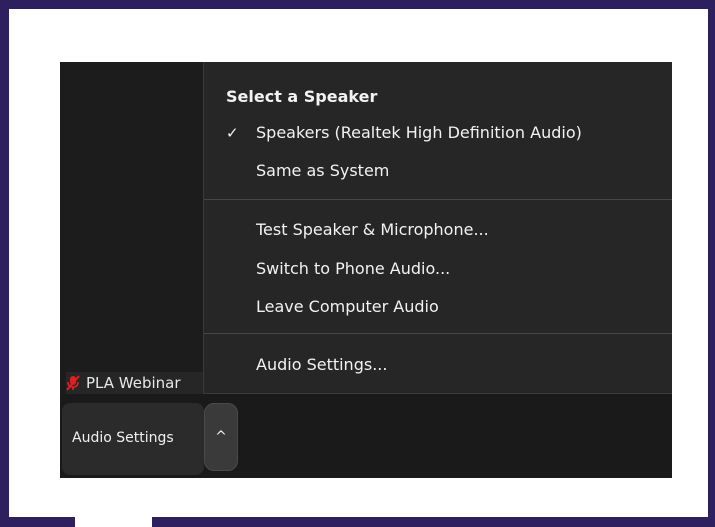  Describe the element at coordinates (73, 383) in the screenshot. I see `mic-muted-icon` at that location.